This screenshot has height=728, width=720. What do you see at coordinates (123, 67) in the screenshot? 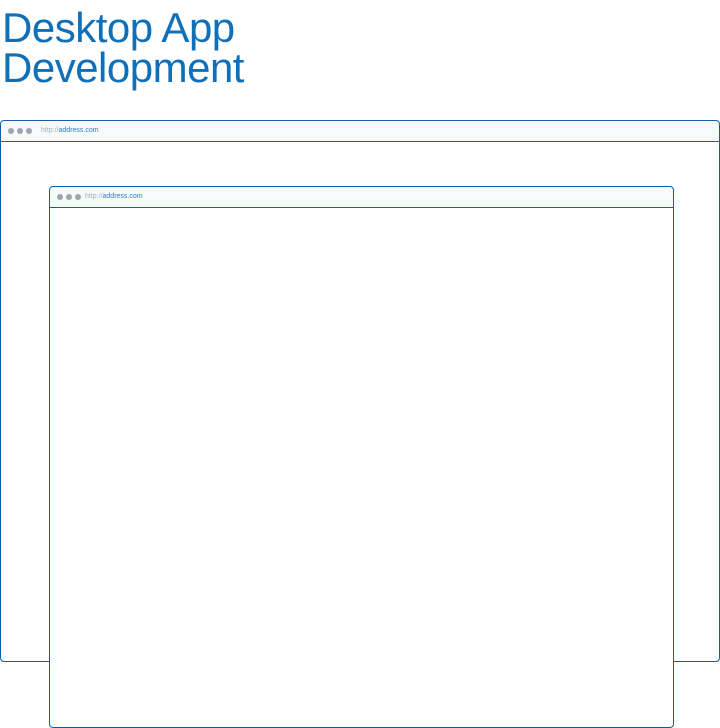
I see `page-title-line-2: Development` at bounding box center [123, 67].